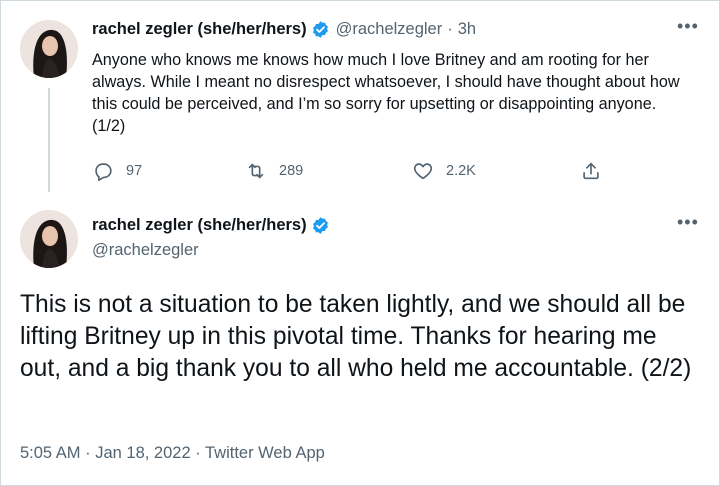 This screenshot has width=720, height=486. Describe the element at coordinates (117, 171) in the screenshot. I see `reply-button: 97` at that location.